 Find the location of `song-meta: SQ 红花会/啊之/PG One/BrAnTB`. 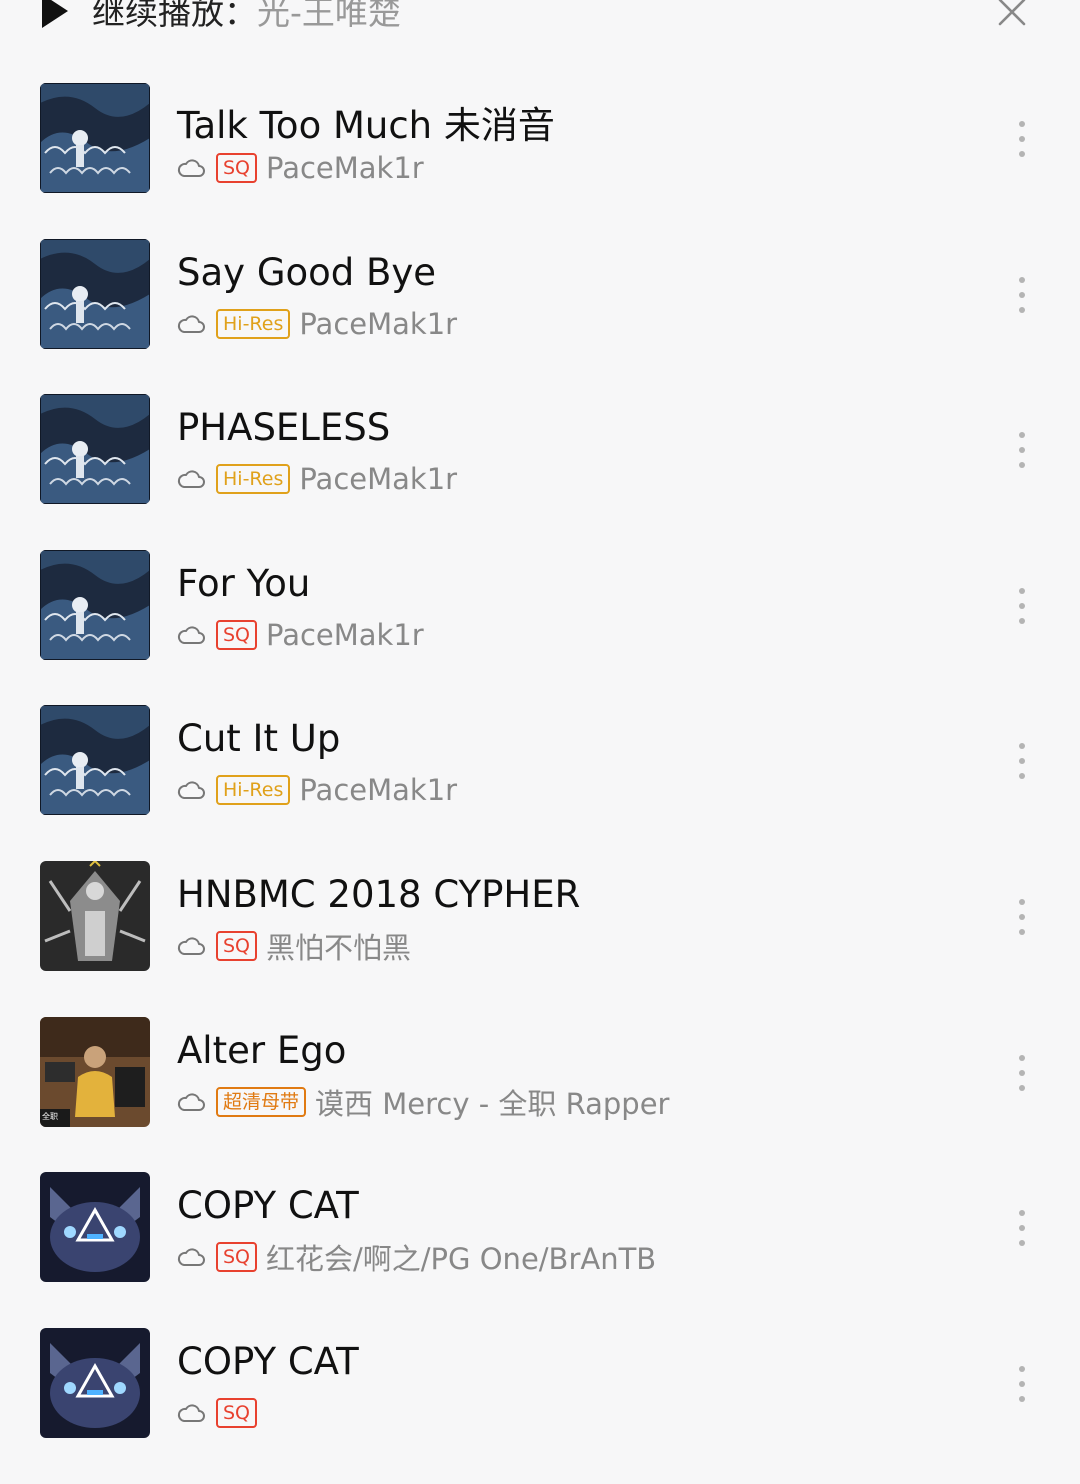

song-meta: SQ 红花会/啊之/PG One/BrAnTB is located at coordinates (416, 1258).